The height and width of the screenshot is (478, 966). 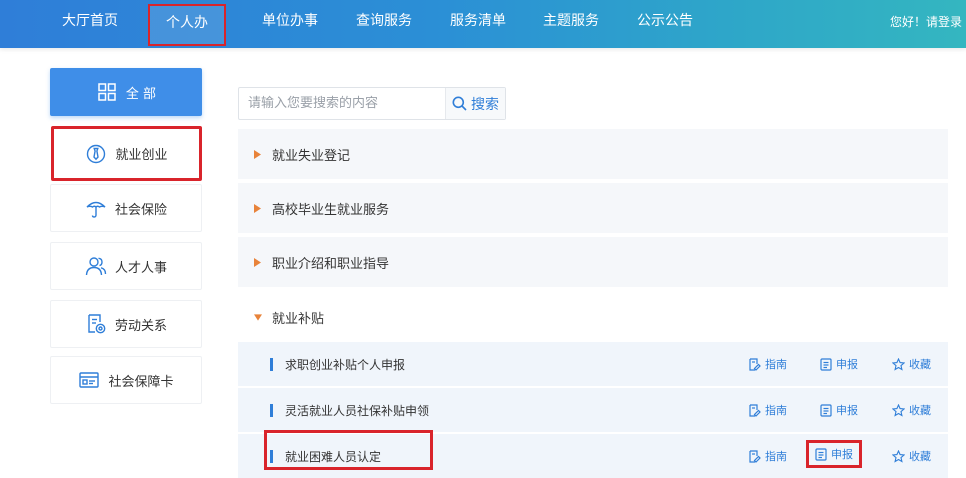 What do you see at coordinates (140, 326) in the screenshot?
I see `sidebar-item-label: 劳动关系` at bounding box center [140, 326].